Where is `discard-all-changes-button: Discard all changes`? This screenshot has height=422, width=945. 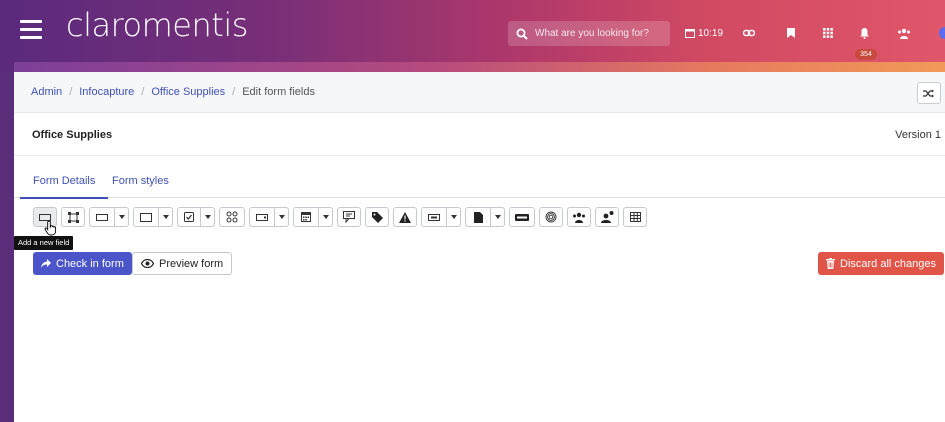 discard-all-changes-button: Discard all changes is located at coordinates (881, 263).